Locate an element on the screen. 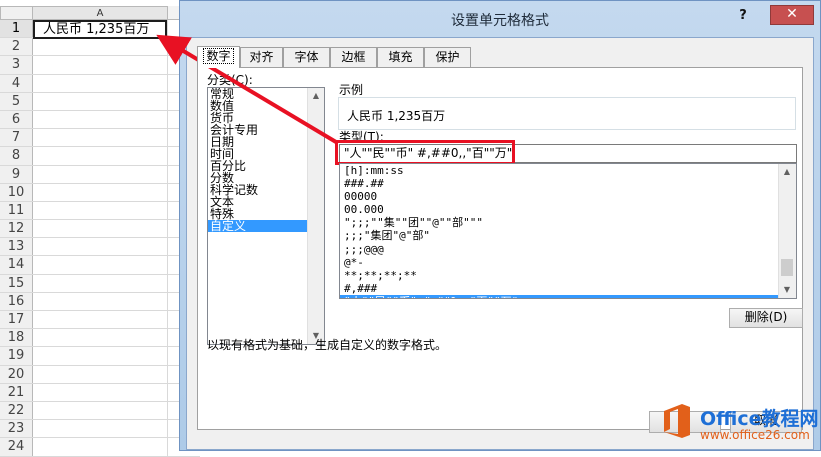  row-header: 11 is located at coordinates (16, 210).